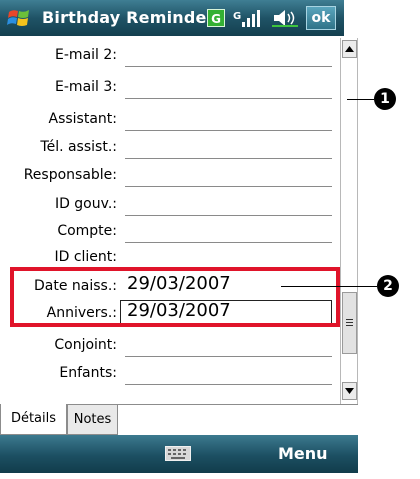 The width and height of the screenshot is (420, 479). I want to click on field-row: ID gouv.:, so click(172, 204).